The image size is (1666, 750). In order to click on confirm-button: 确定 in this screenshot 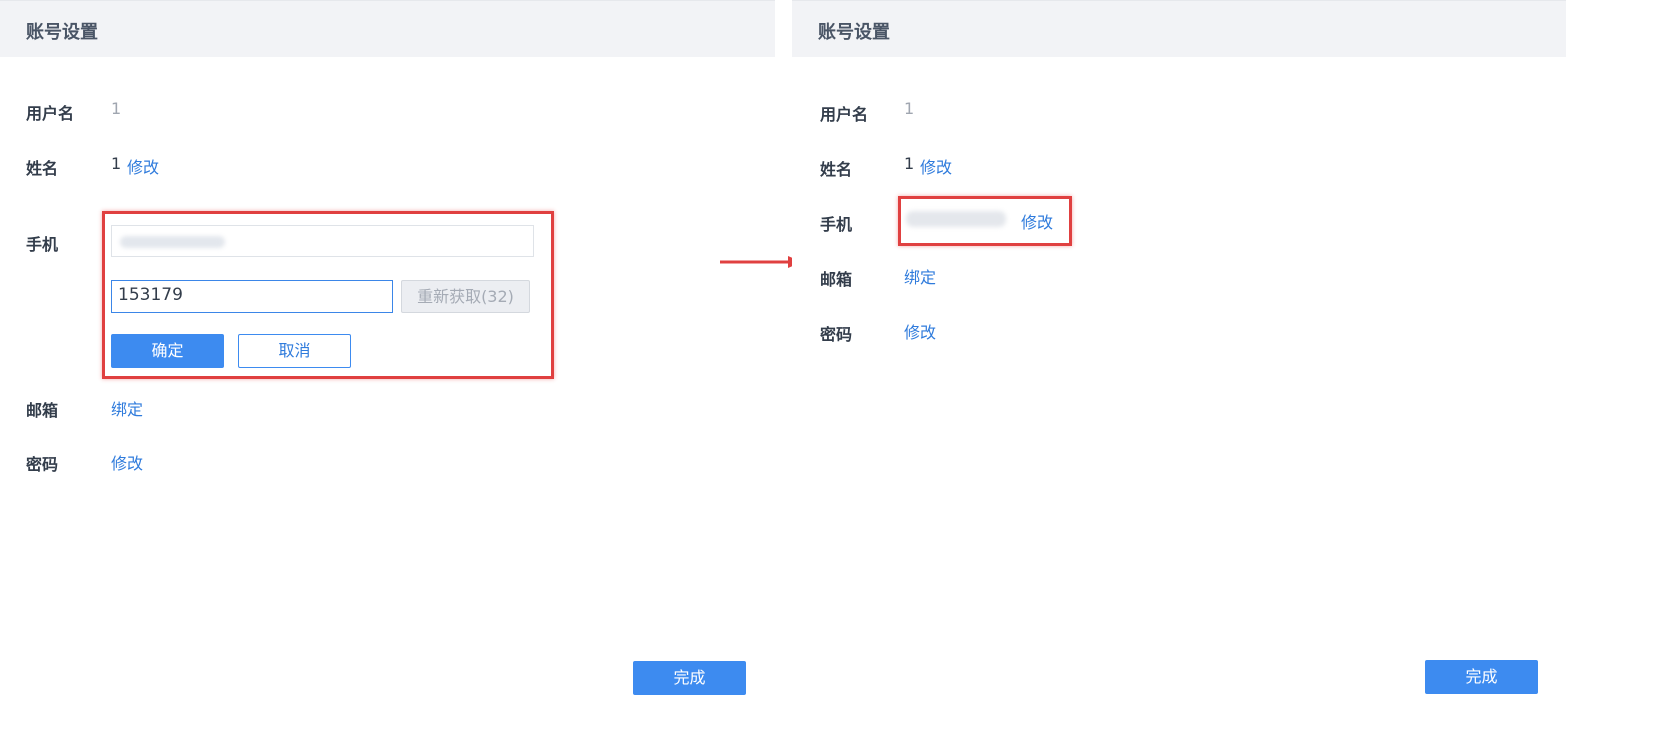, I will do `click(167, 351)`.